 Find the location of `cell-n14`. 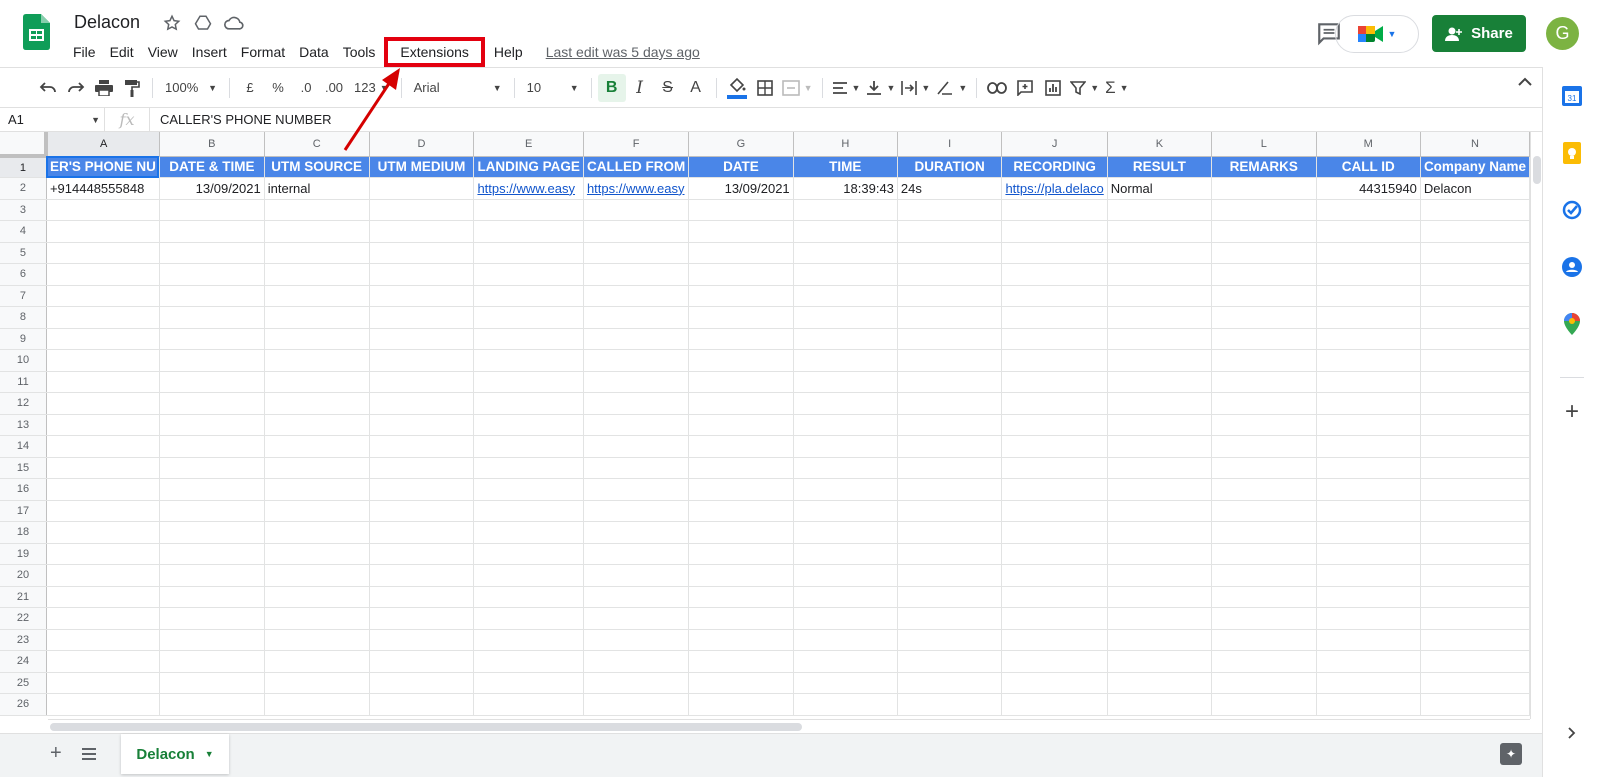

cell-n14 is located at coordinates (1475, 446).